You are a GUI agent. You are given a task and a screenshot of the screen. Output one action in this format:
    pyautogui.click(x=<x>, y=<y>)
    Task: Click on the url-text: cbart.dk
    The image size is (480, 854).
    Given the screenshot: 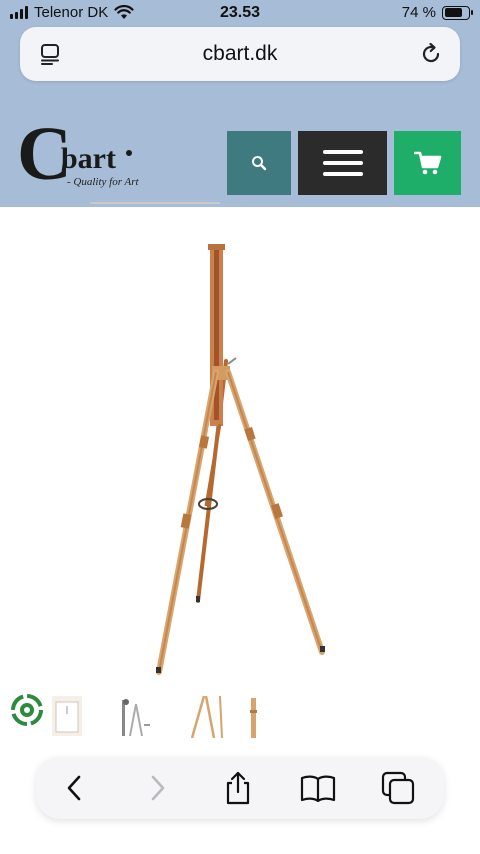 What is the action you would take?
    pyautogui.click(x=240, y=54)
    